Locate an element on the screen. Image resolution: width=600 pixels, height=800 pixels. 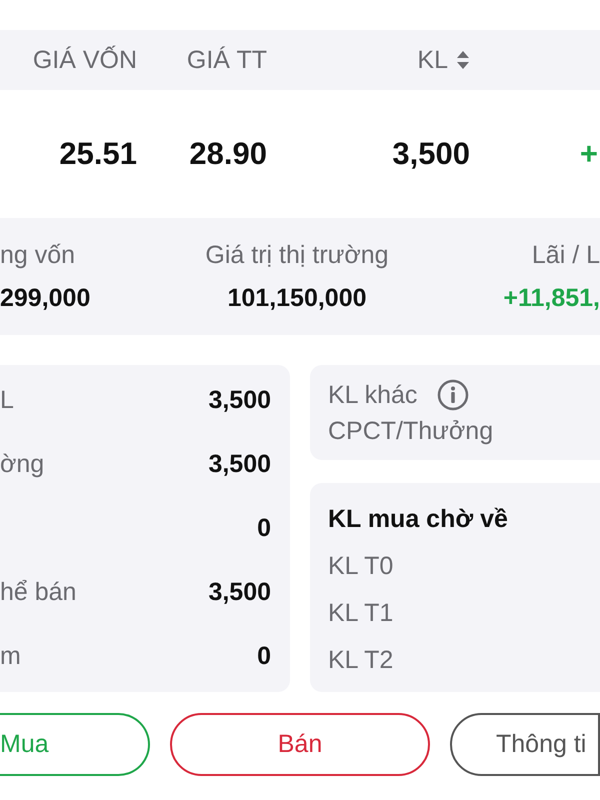
holding-label: hể bán is located at coordinates (38, 592).